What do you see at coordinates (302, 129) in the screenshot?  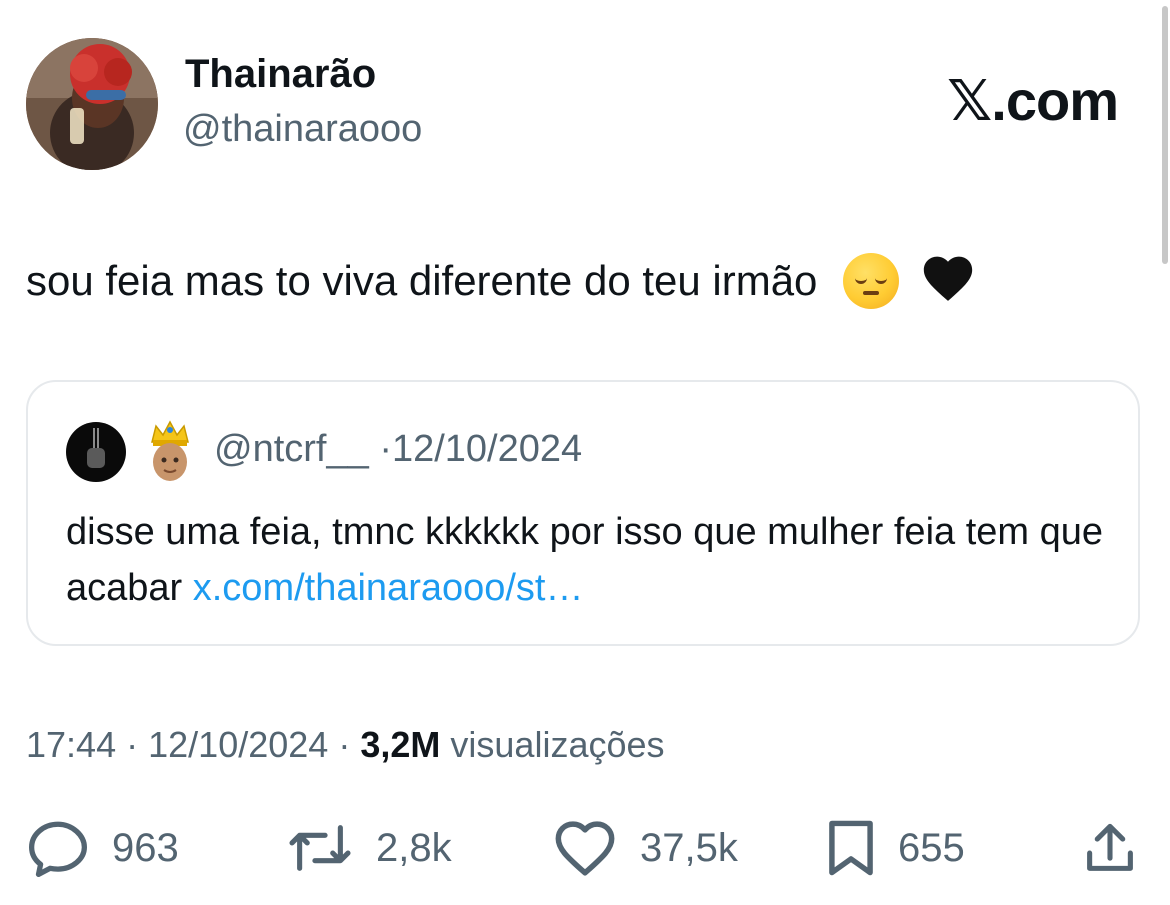 I see `author-handle: @thainaraooo` at bounding box center [302, 129].